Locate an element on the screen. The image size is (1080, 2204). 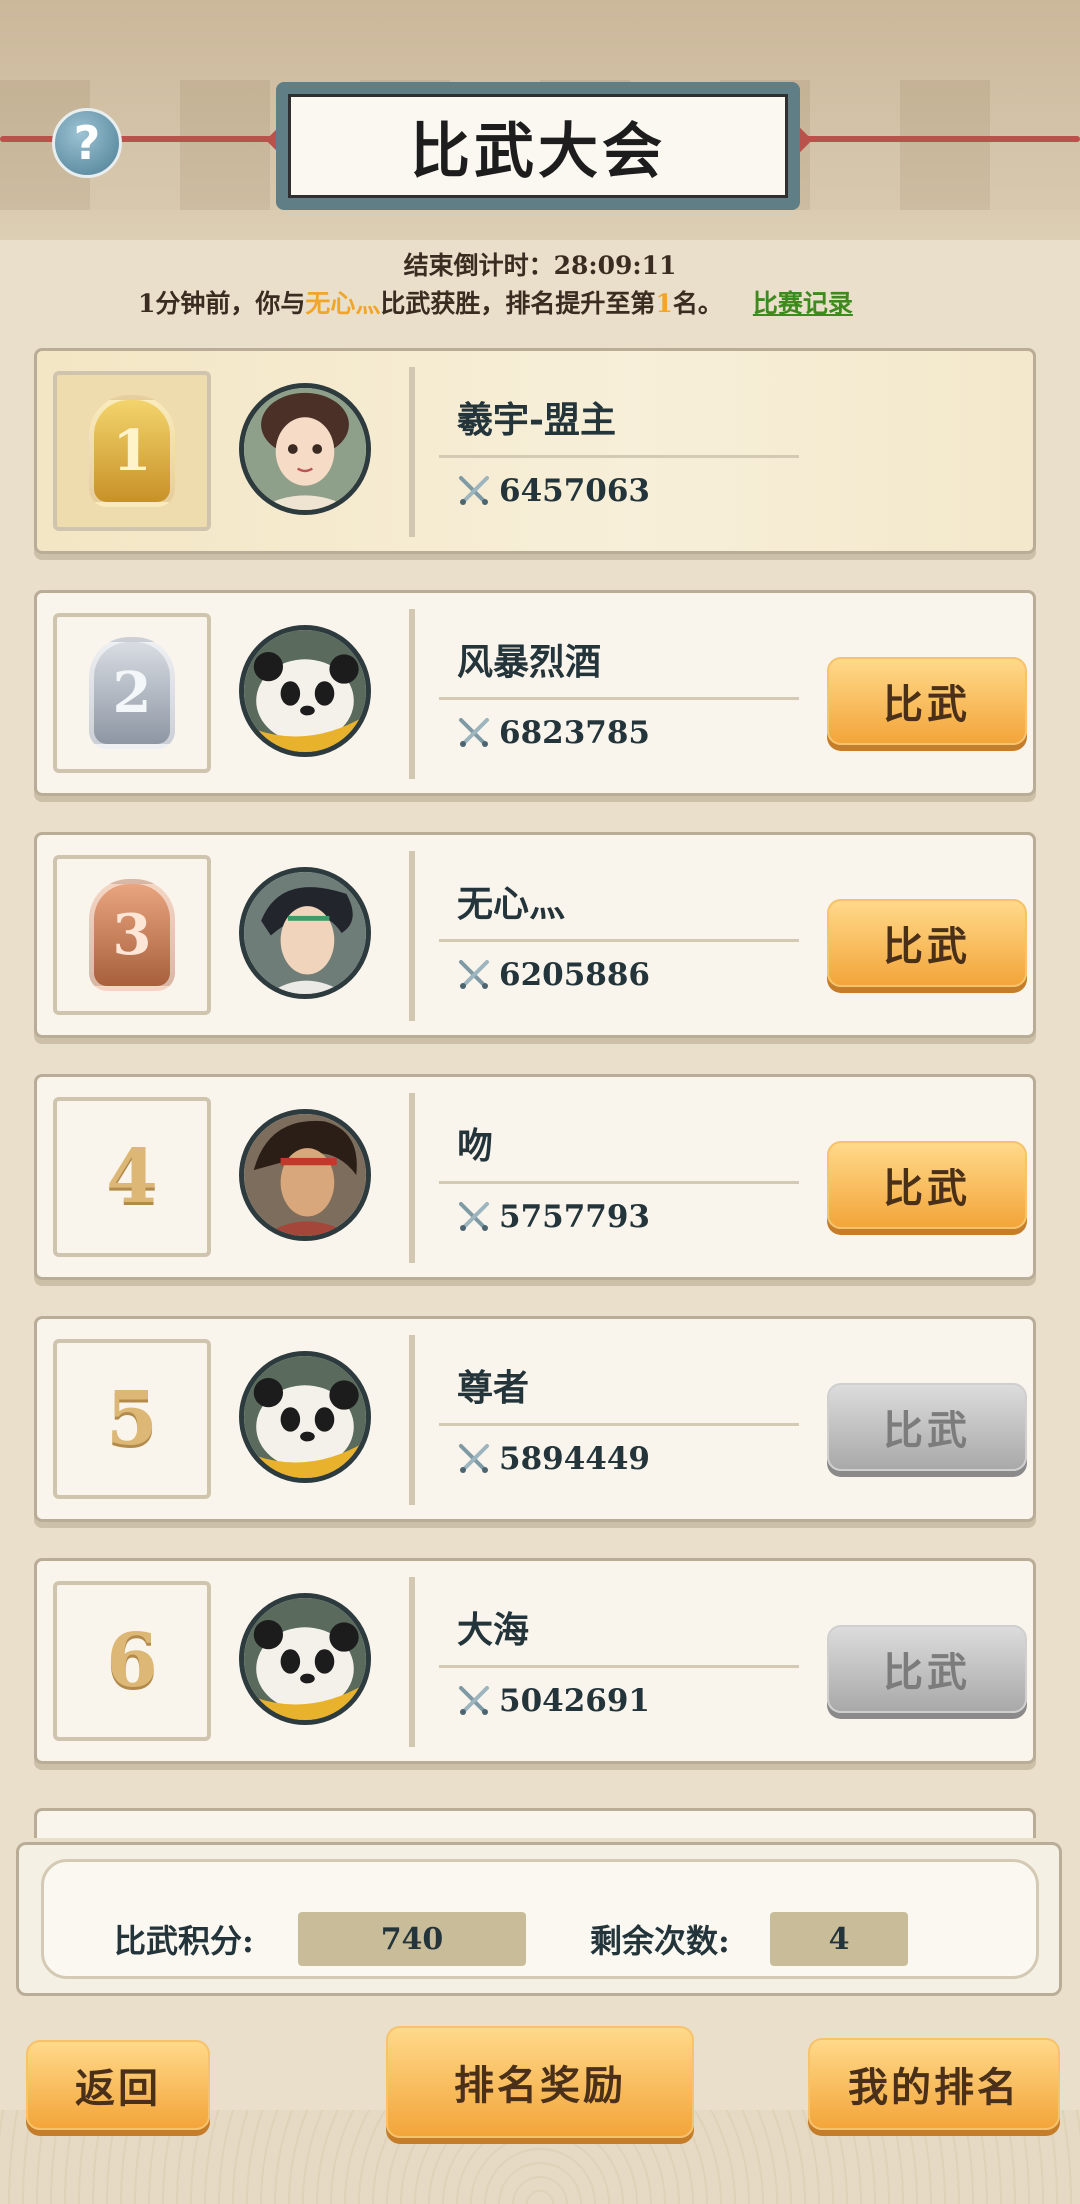
stats-inner: 比武积分: 740 剩余次数: 4 is located at coordinates (540, 1919).